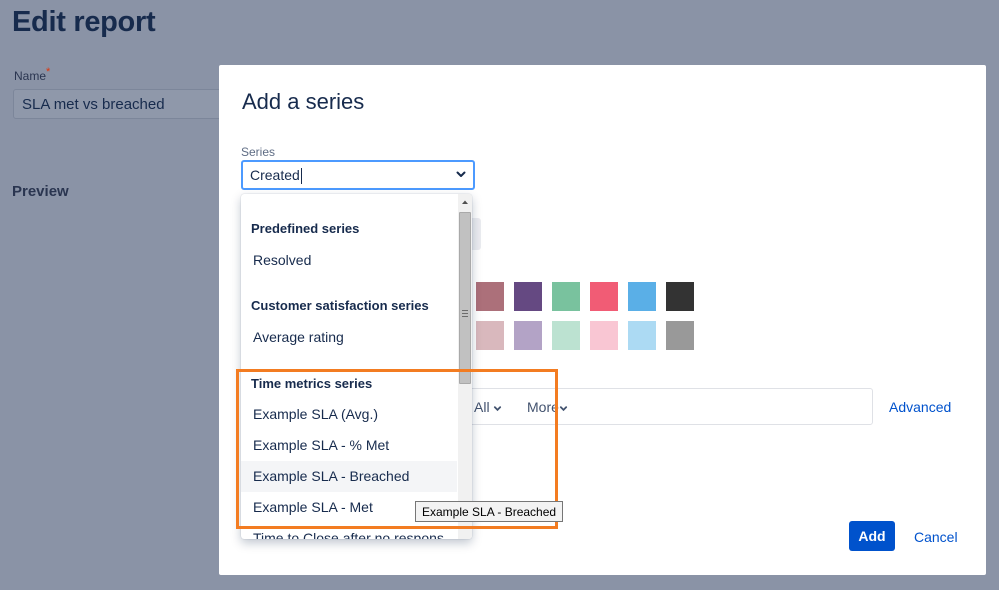 This screenshot has width=999, height=590. Describe the element at coordinates (358, 175) in the screenshot. I see `series-select: Created` at that location.